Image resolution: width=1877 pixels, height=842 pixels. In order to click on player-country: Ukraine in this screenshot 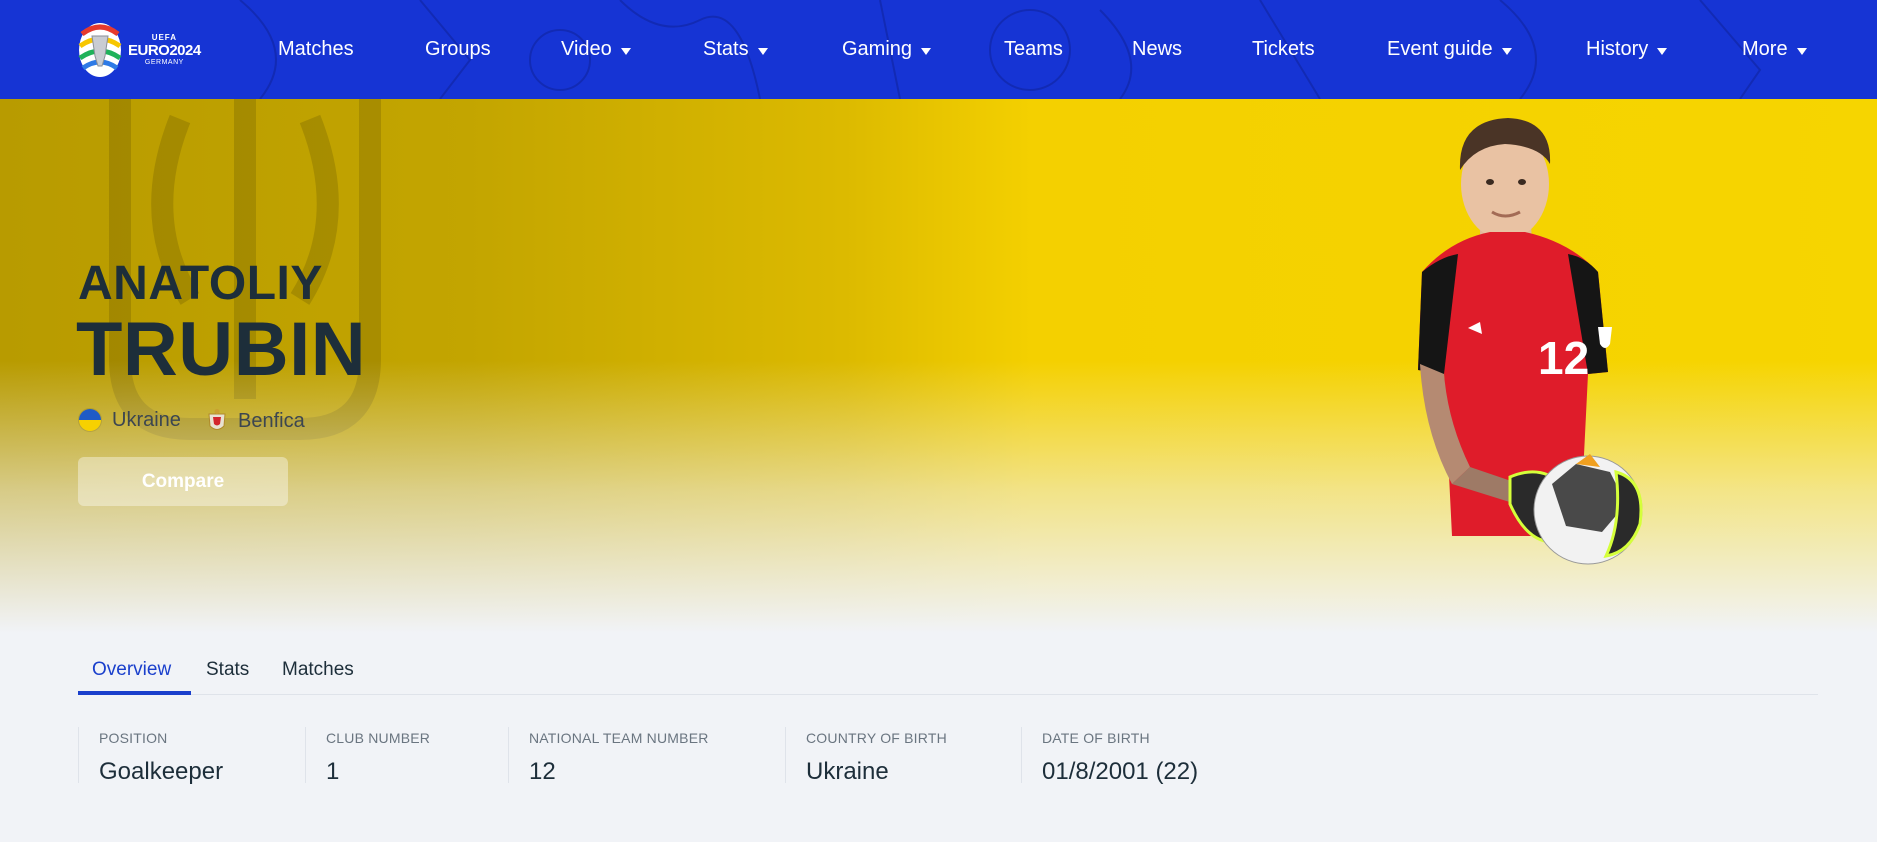, I will do `click(146, 419)`.